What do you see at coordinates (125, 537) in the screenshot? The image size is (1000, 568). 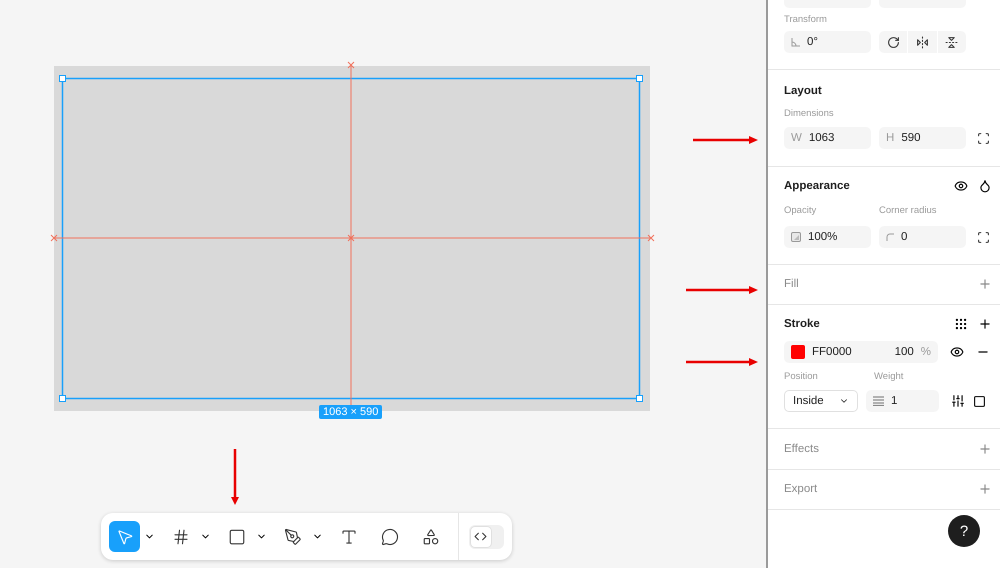 I see `move-tool-icon` at bounding box center [125, 537].